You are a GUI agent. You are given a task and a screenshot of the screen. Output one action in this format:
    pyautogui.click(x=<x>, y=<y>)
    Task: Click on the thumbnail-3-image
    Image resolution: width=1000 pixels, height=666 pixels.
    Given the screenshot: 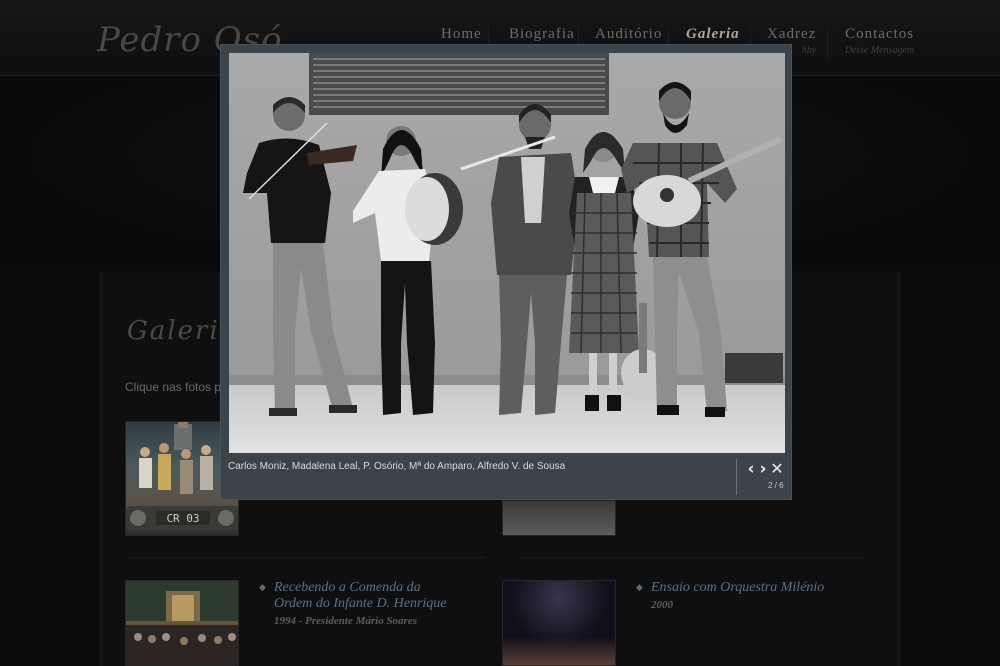 What is the action you would take?
    pyautogui.click(x=182, y=623)
    